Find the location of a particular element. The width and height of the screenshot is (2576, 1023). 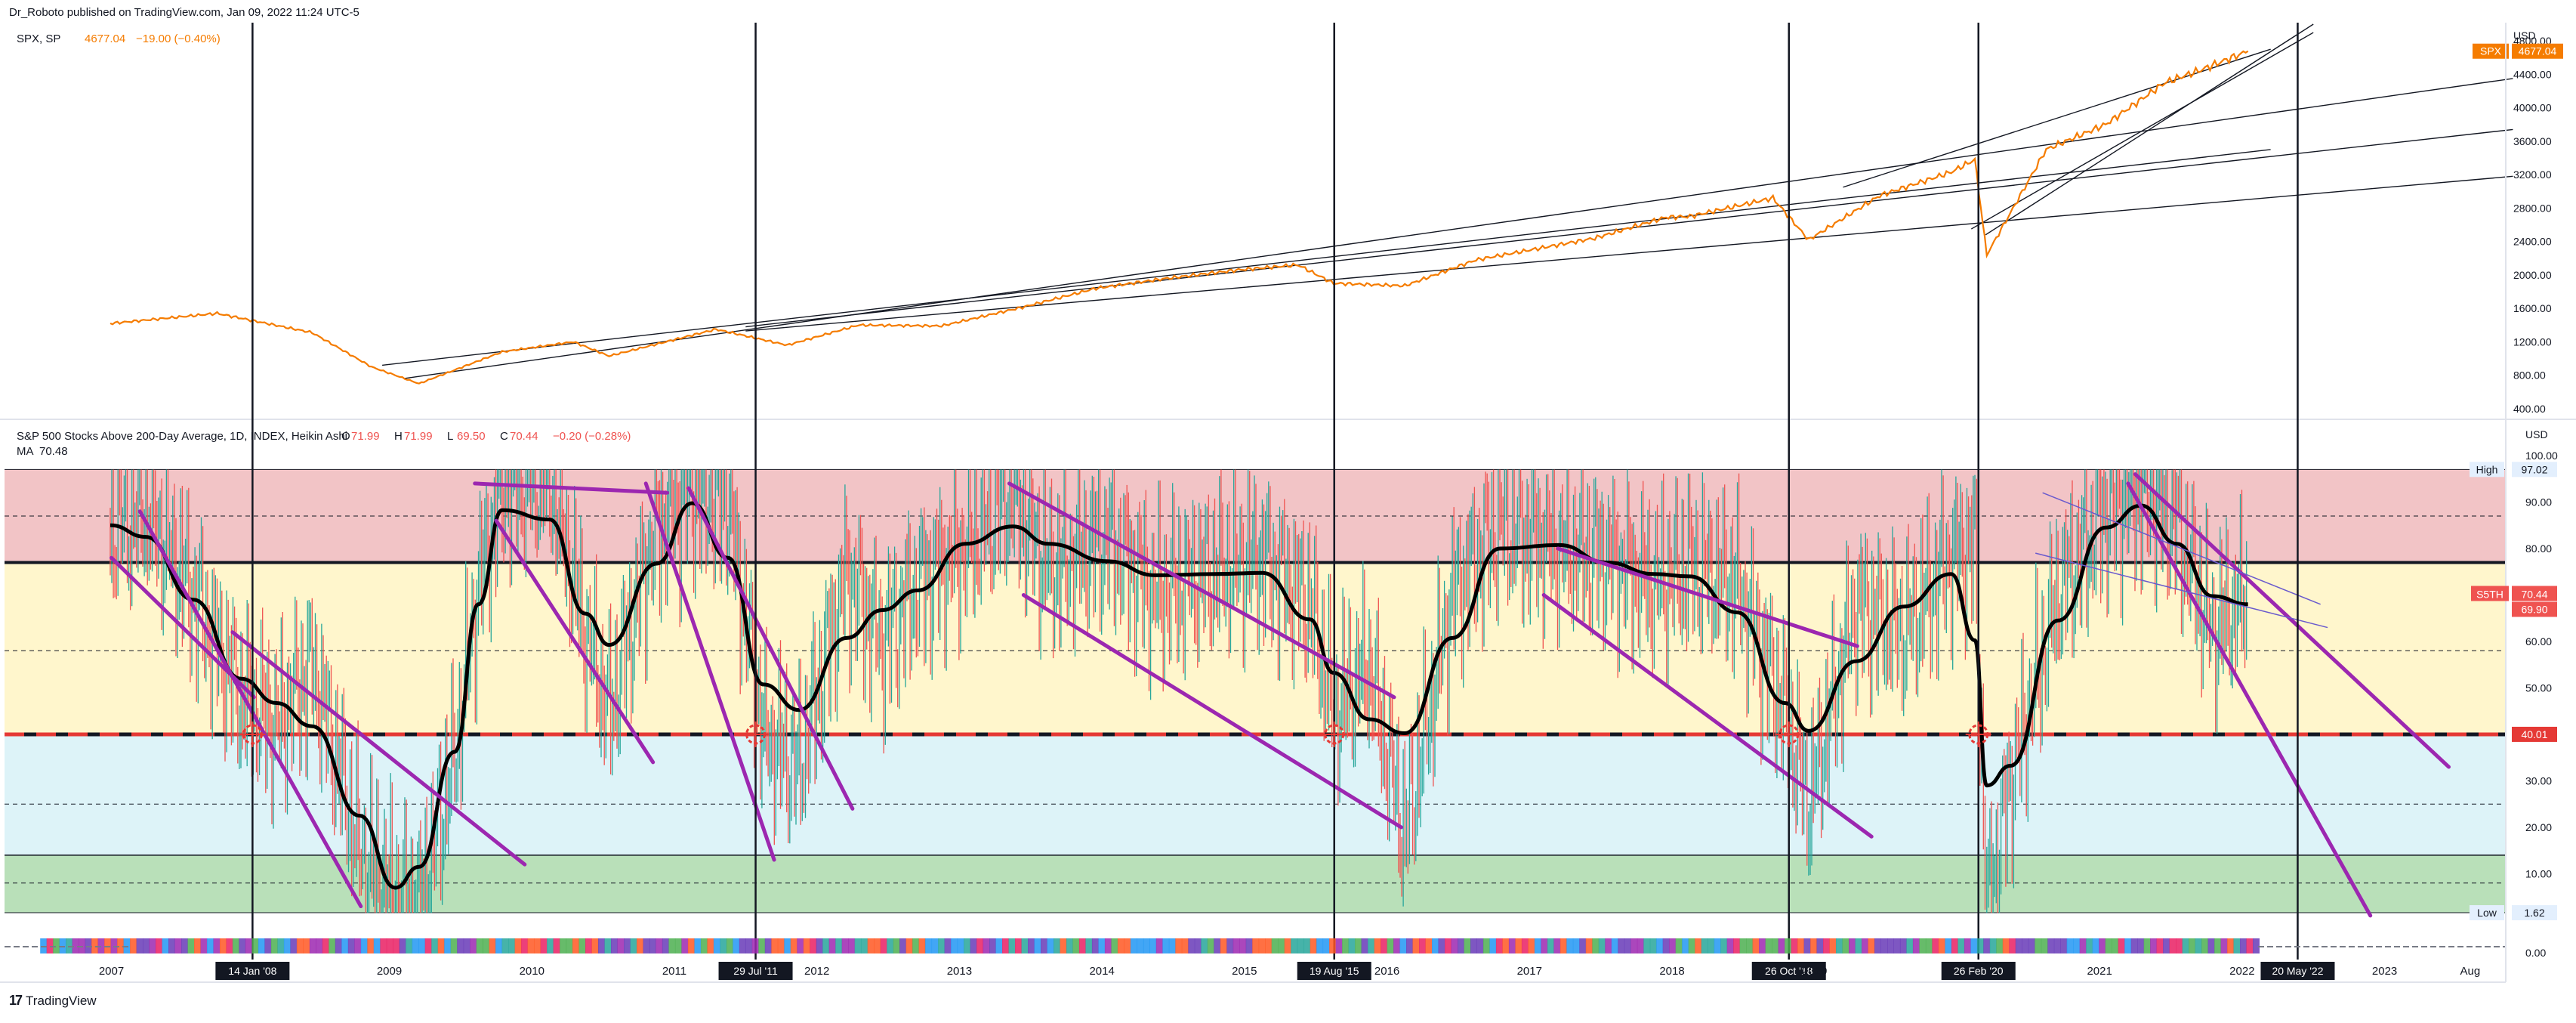

breadth-axis-tick-8: 20.00 is located at coordinates (2538, 827).